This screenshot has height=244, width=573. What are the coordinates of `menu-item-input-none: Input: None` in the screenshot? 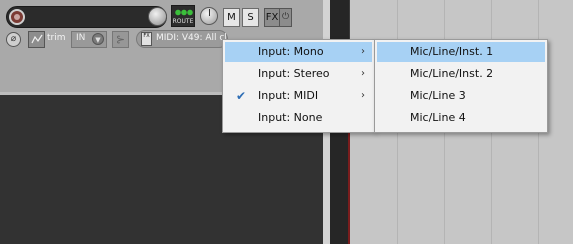 It's located at (298, 118).